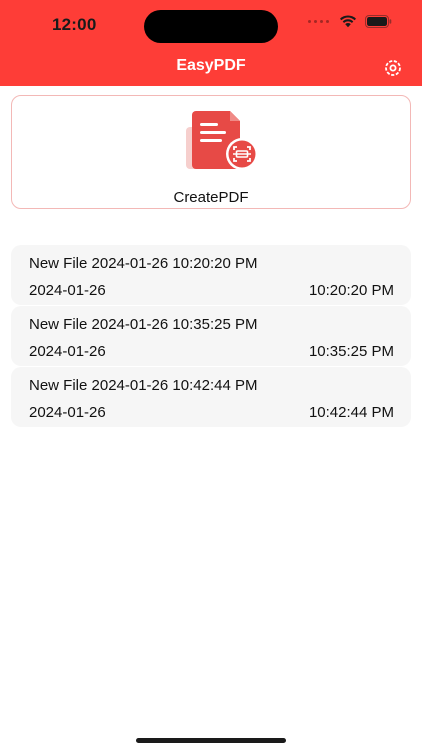 This screenshot has width=422, height=750. I want to click on file-name: New File 2024-01-26 10:42:44 PM, so click(143, 385).